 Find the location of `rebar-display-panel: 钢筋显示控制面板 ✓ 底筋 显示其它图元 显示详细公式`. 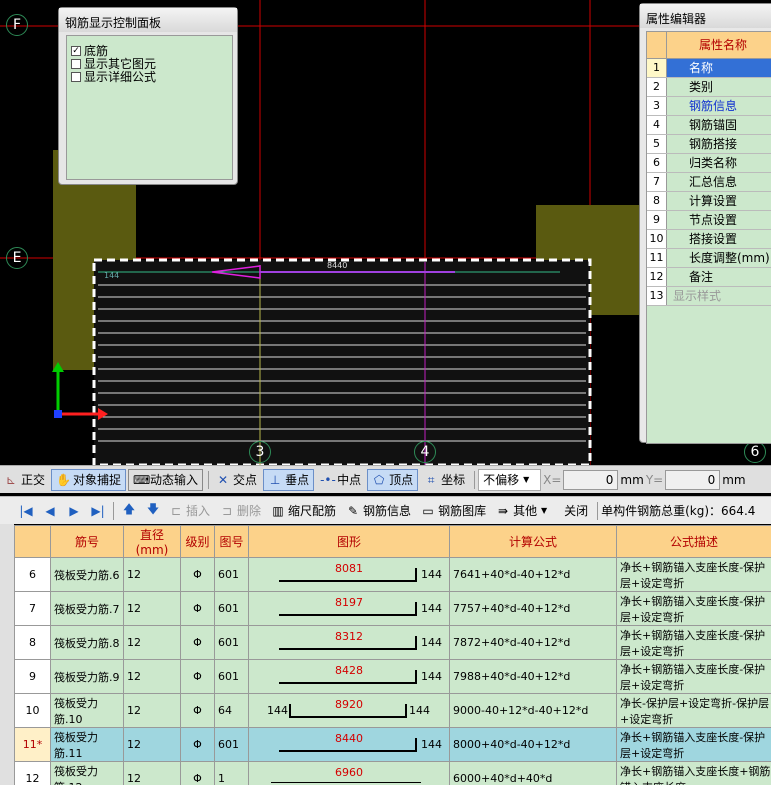

rebar-display-panel: 钢筋显示控制面板 ✓ 底筋 显示其它图元 显示详细公式 is located at coordinates (148, 96).